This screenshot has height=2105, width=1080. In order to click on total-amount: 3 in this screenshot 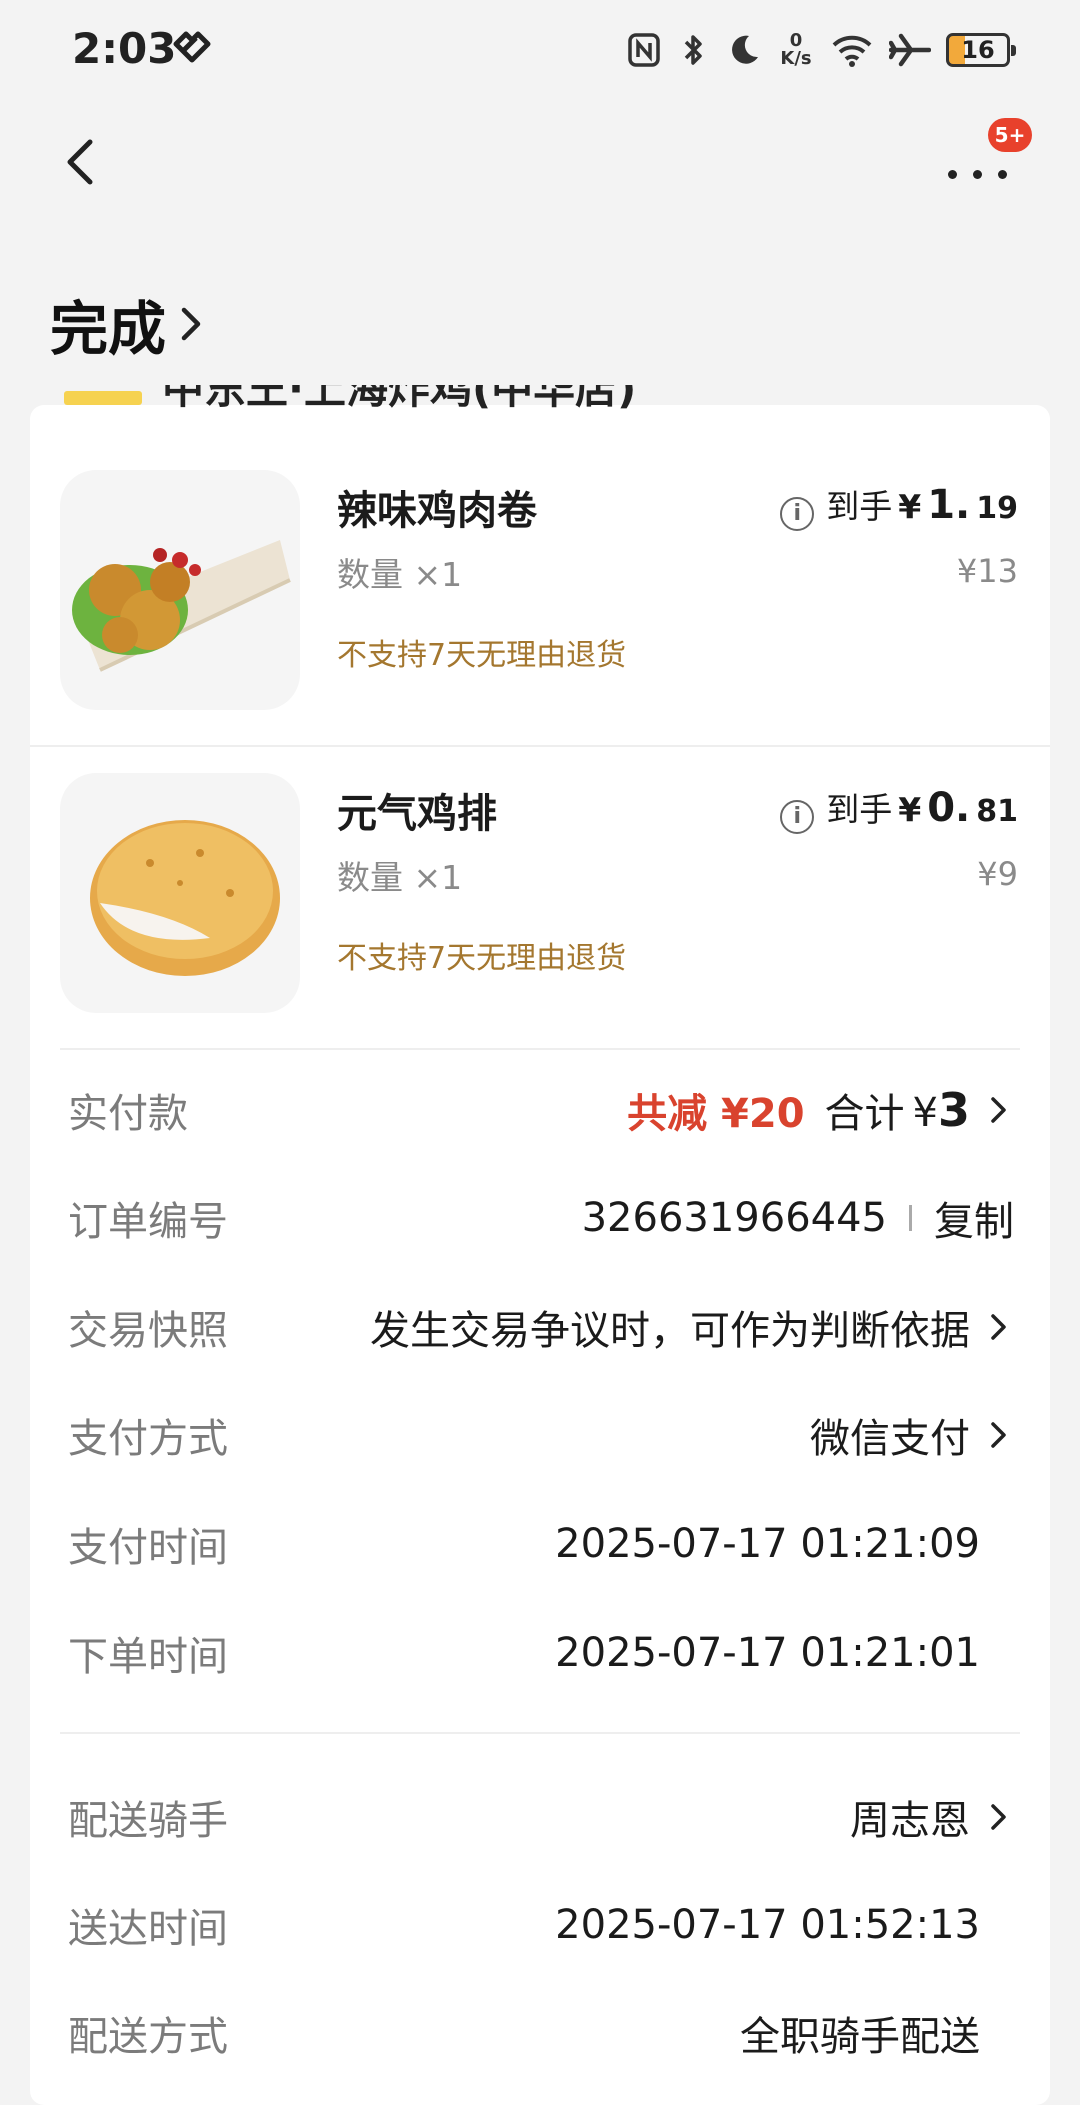, I will do `click(953, 1110)`.